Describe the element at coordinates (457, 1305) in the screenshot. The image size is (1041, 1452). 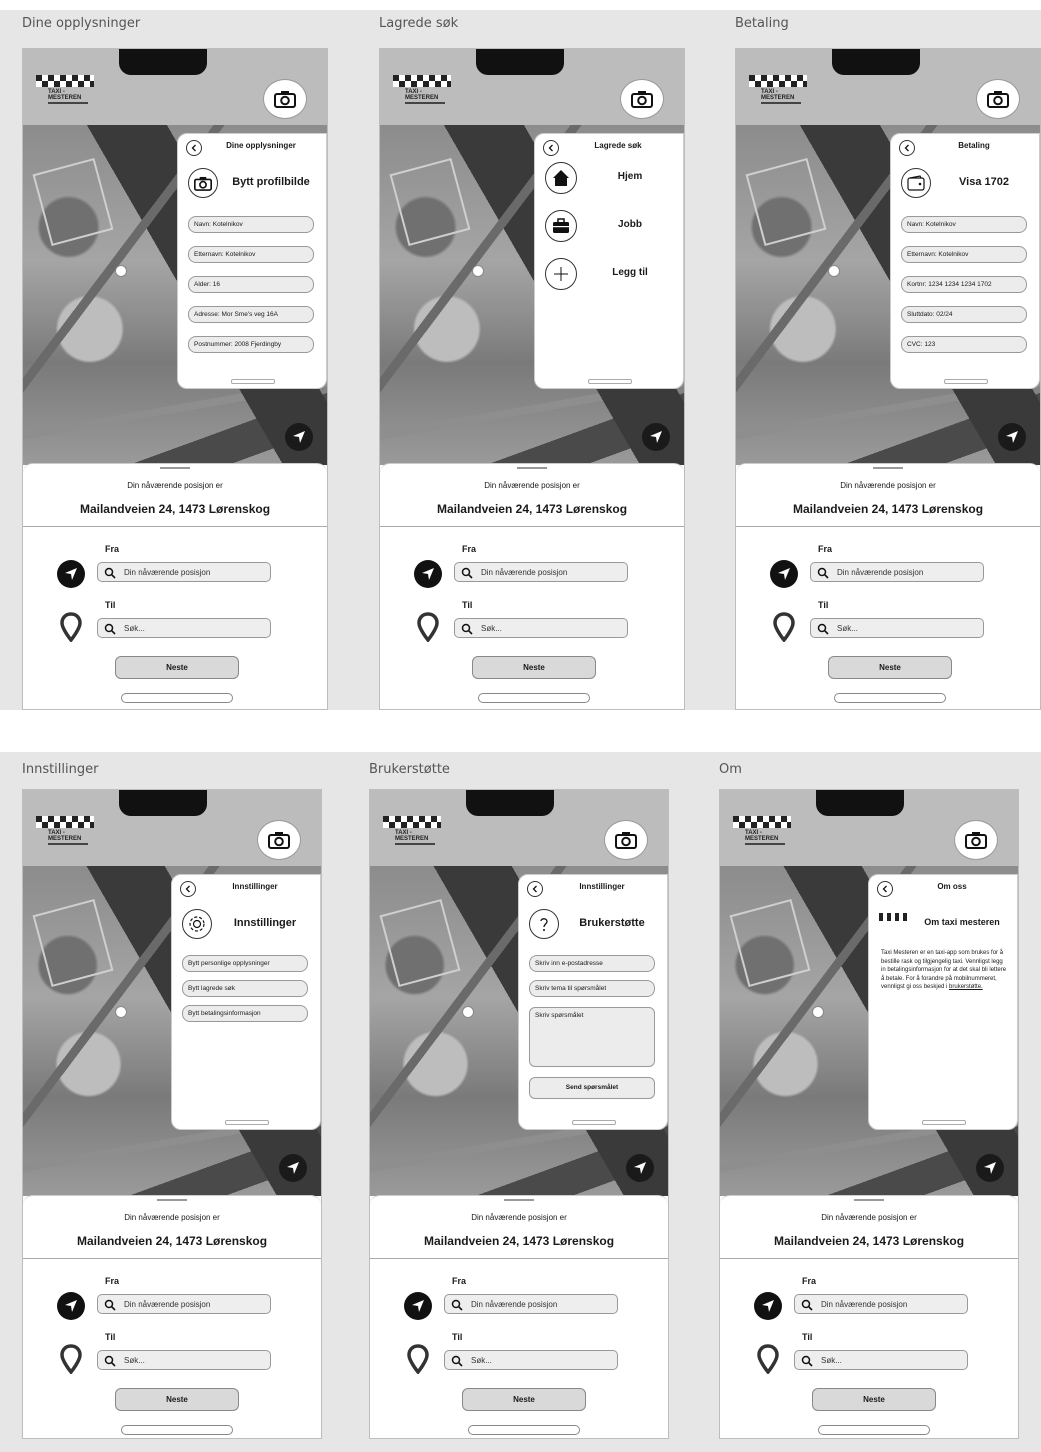
I see `search-icon` at that location.